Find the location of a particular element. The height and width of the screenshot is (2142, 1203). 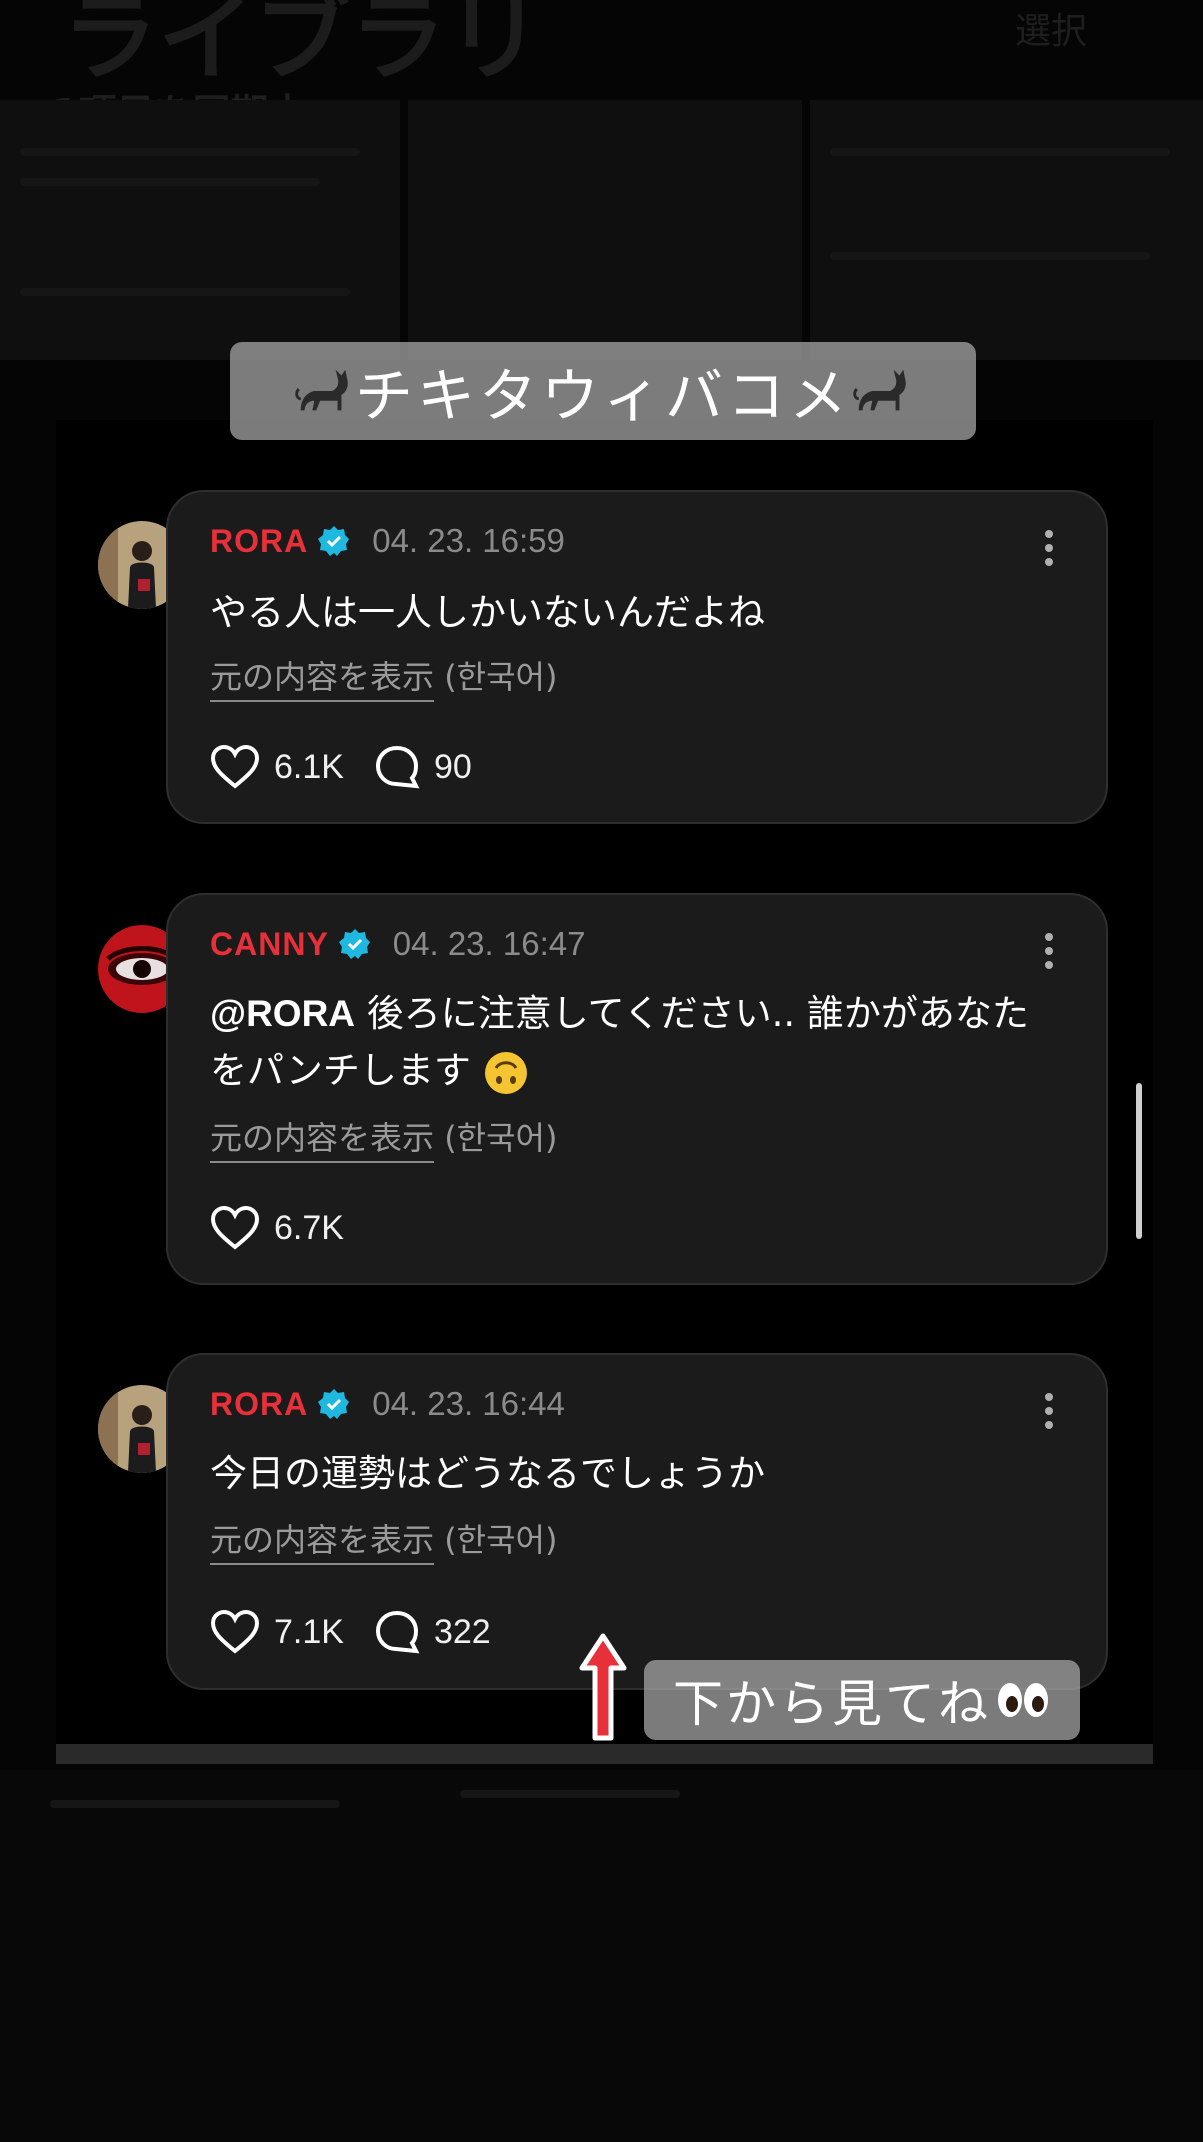

comment-actions: 7.1K 322 is located at coordinates (350, 1632).